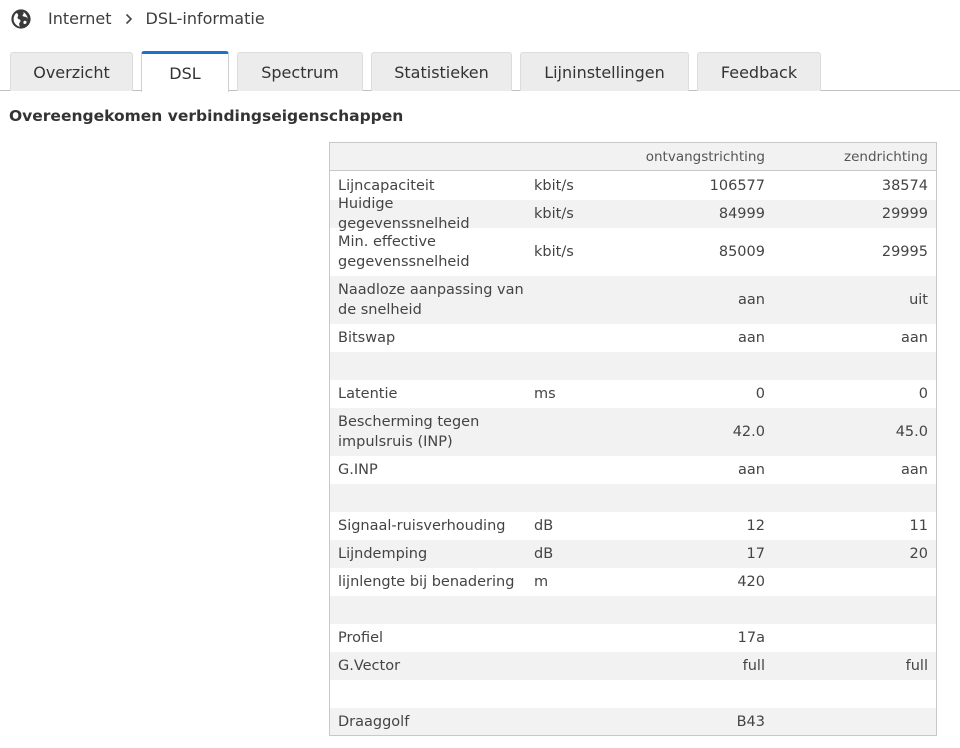 The height and width of the screenshot is (748, 960). Describe the element at coordinates (300, 71) in the screenshot. I see `tab-spectrum: Spectrum` at that location.